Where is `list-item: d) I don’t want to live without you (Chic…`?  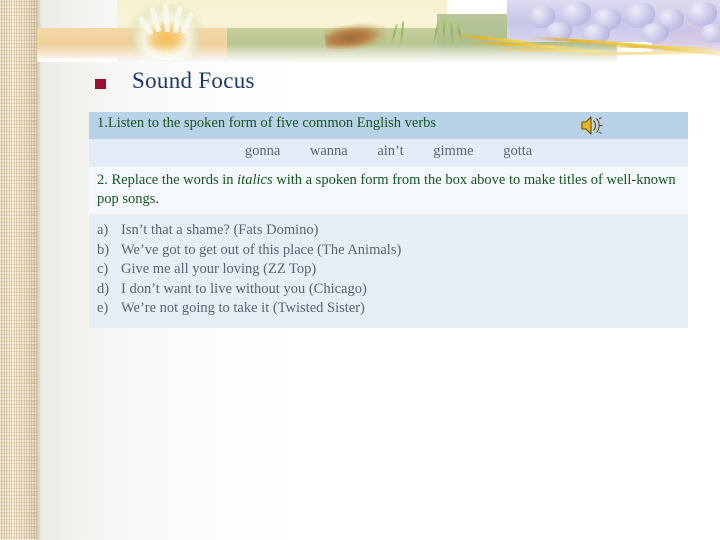
list-item: d) I don’t want to live without you (Chic… is located at coordinates (388, 290).